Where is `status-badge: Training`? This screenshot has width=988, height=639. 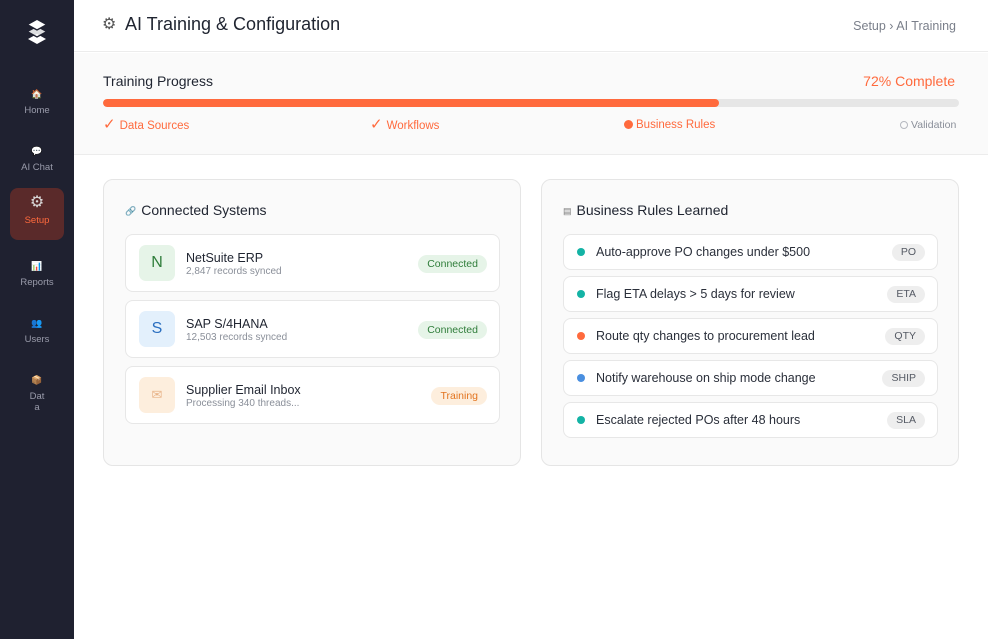 status-badge: Training is located at coordinates (459, 396).